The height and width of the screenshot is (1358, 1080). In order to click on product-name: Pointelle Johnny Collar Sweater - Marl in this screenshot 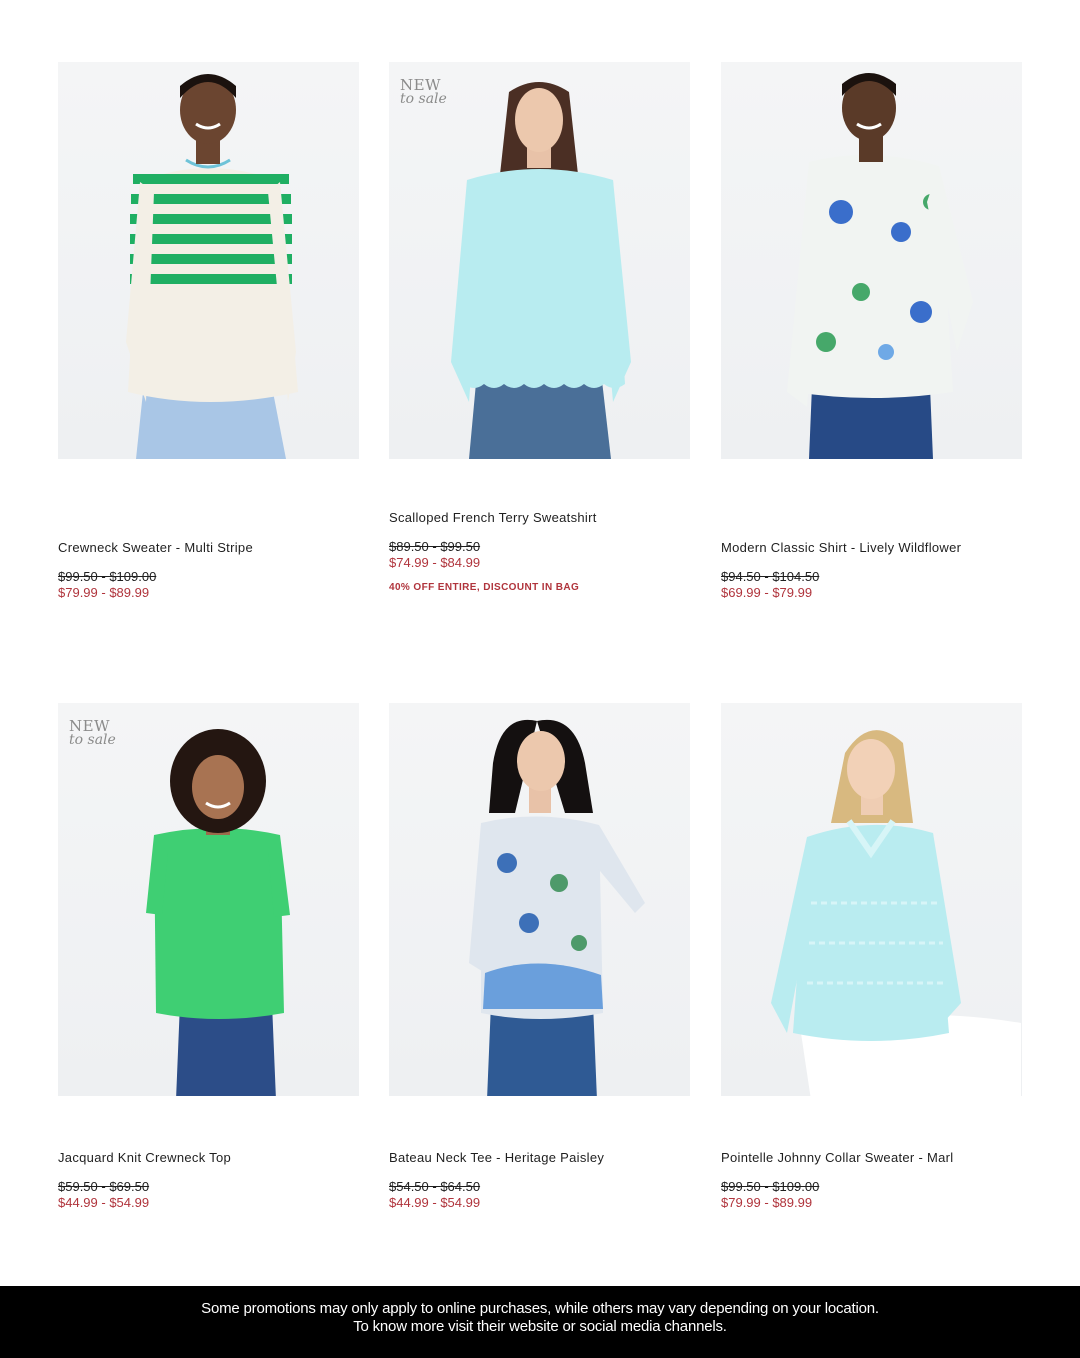, I will do `click(871, 1158)`.